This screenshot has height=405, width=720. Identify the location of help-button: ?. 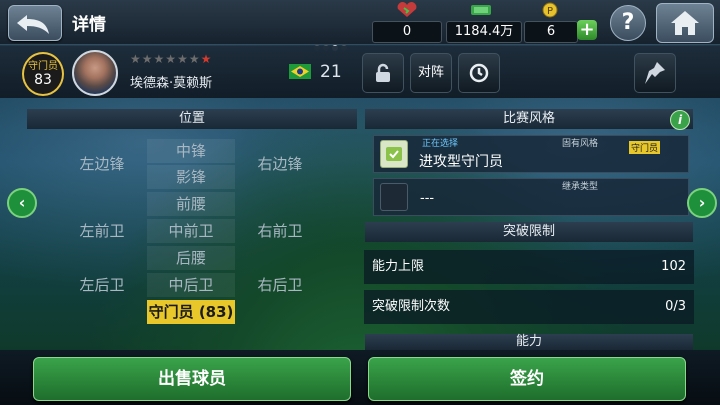
(628, 23).